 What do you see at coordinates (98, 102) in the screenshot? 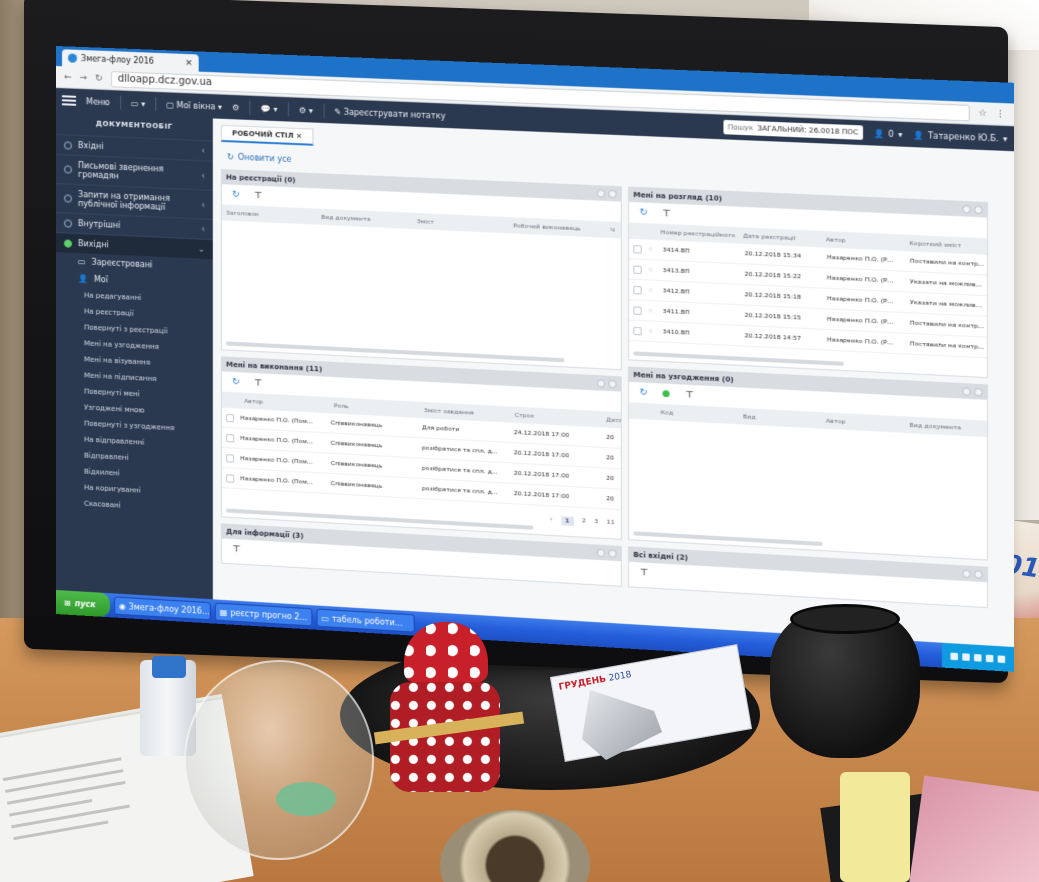
I see `menu-button: Меню` at bounding box center [98, 102].